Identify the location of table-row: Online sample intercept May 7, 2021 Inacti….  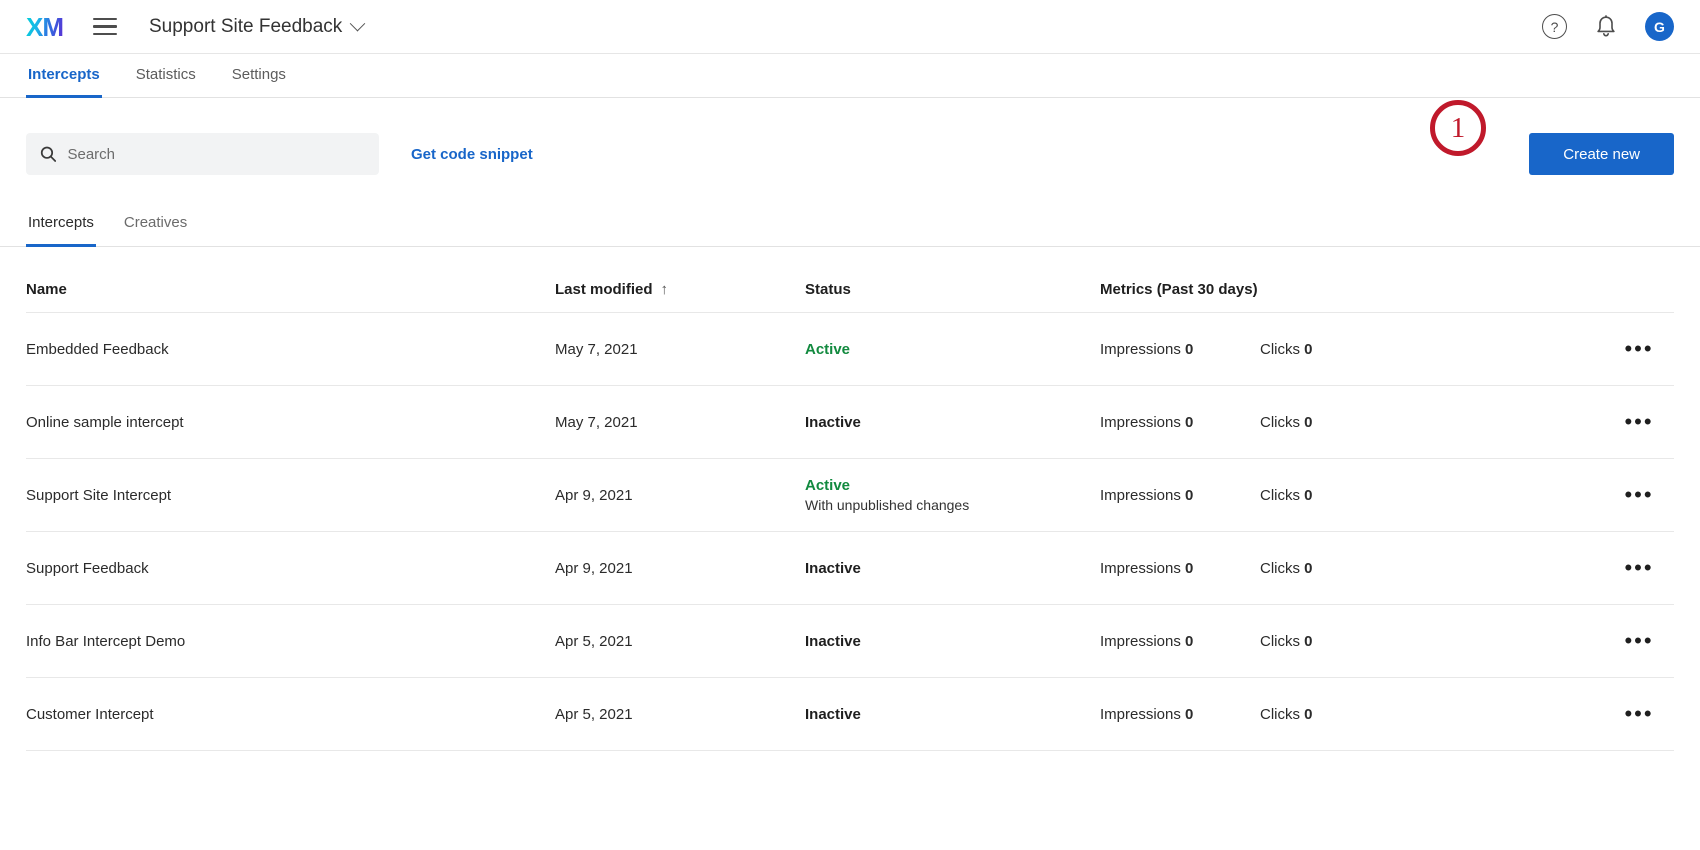
(850, 422).